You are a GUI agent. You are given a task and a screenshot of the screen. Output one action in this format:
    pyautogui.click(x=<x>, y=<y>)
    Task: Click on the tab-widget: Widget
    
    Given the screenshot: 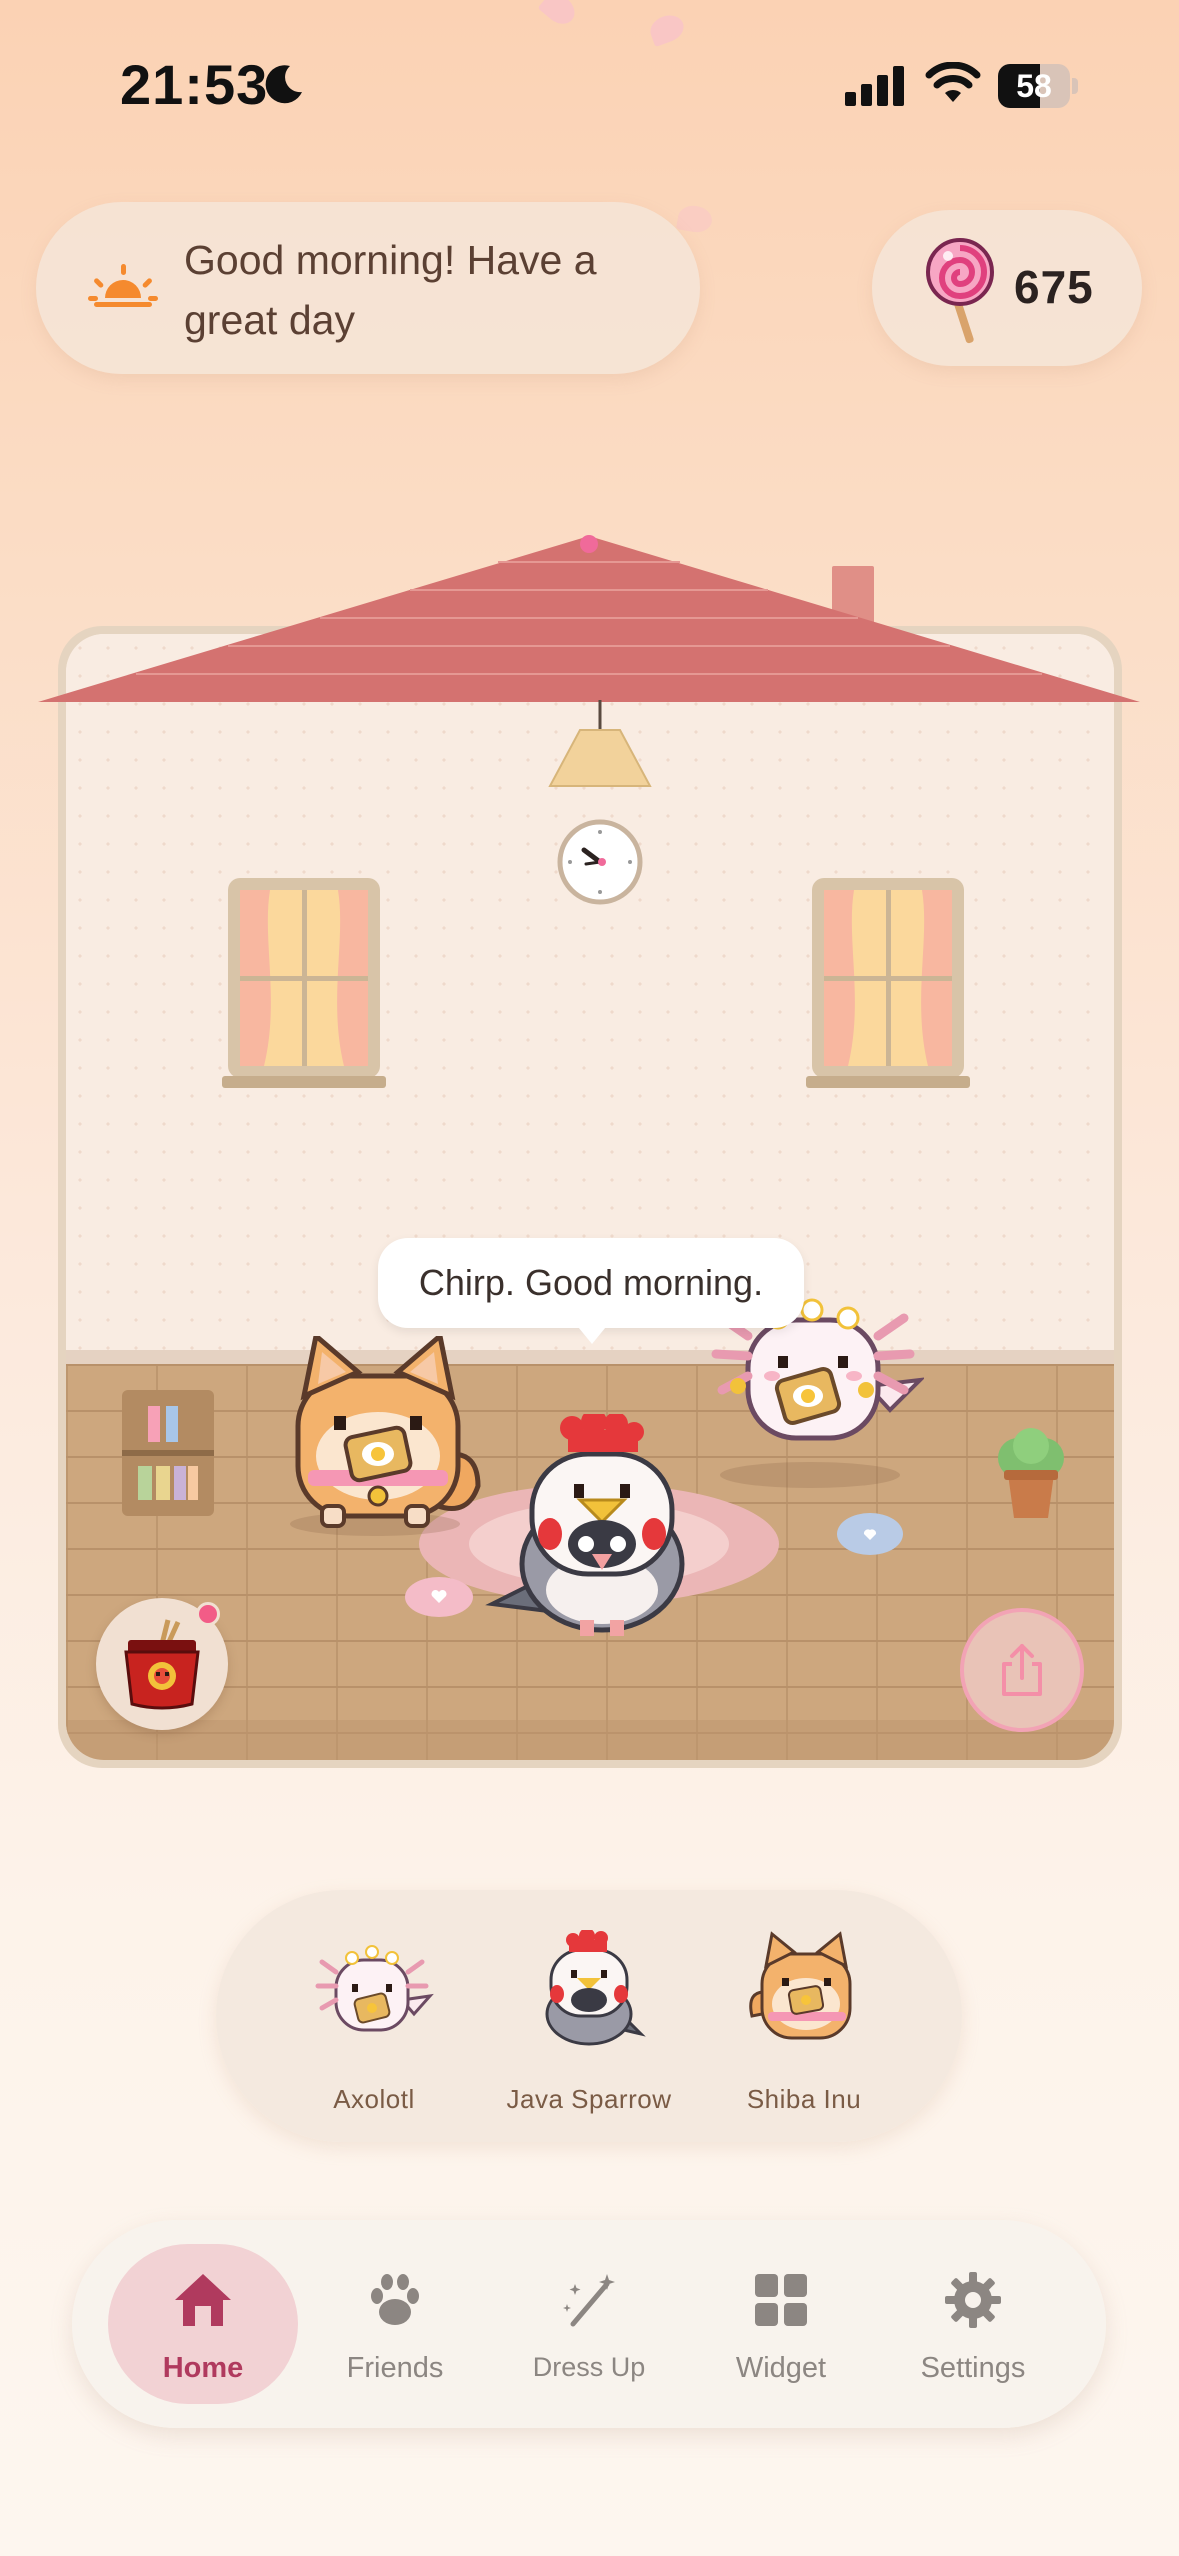 What is the action you would take?
    pyautogui.click(x=781, y=2324)
    